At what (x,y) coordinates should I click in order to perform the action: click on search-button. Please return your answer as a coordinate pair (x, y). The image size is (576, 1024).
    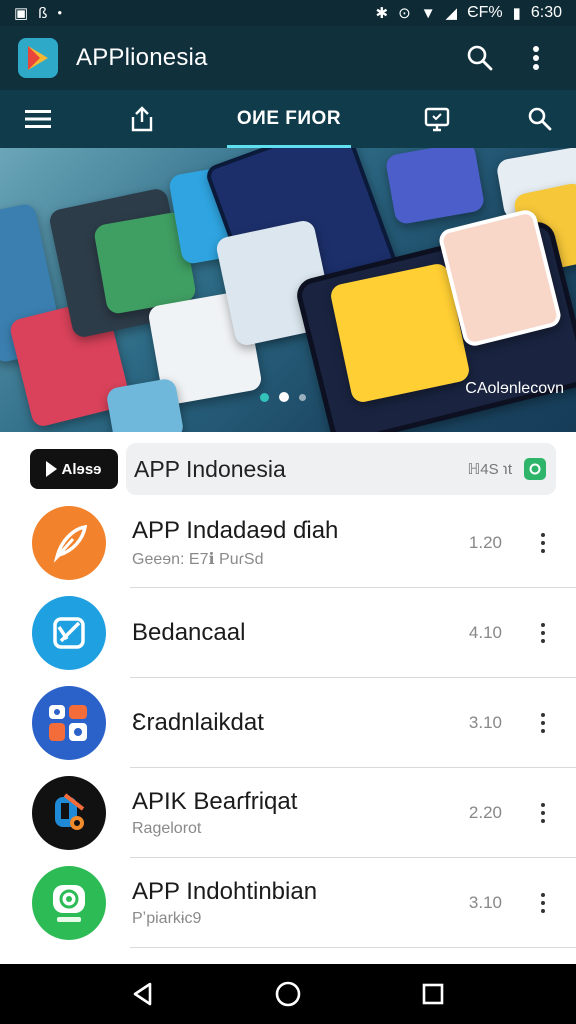
    Looking at the image, I should click on (480, 58).